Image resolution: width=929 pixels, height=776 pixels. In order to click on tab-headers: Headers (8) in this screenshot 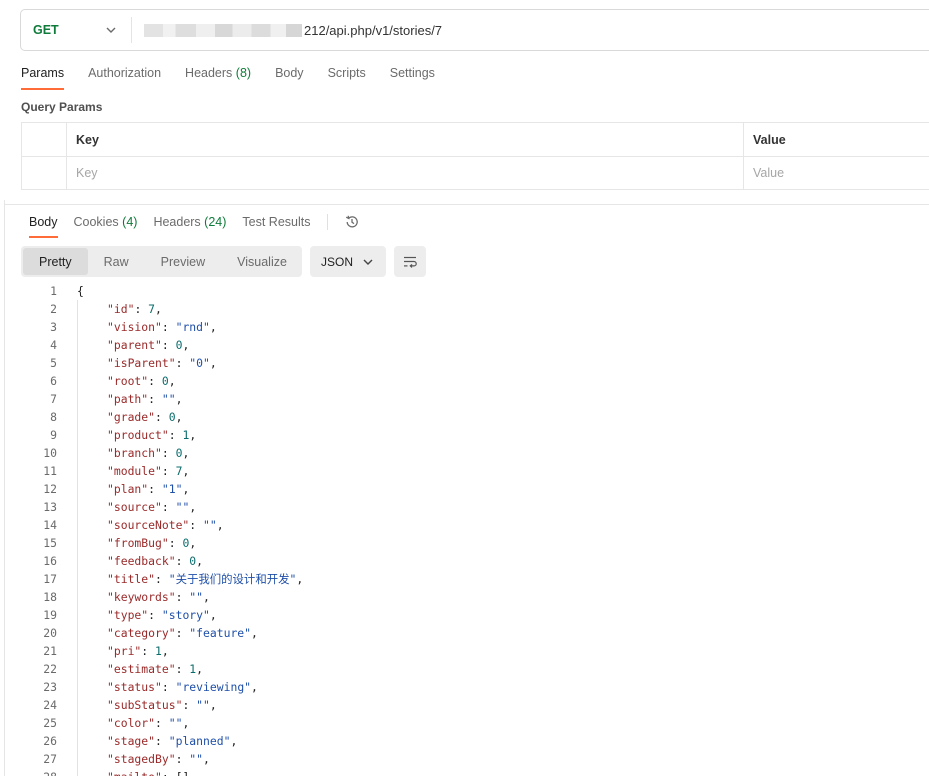, I will do `click(218, 78)`.